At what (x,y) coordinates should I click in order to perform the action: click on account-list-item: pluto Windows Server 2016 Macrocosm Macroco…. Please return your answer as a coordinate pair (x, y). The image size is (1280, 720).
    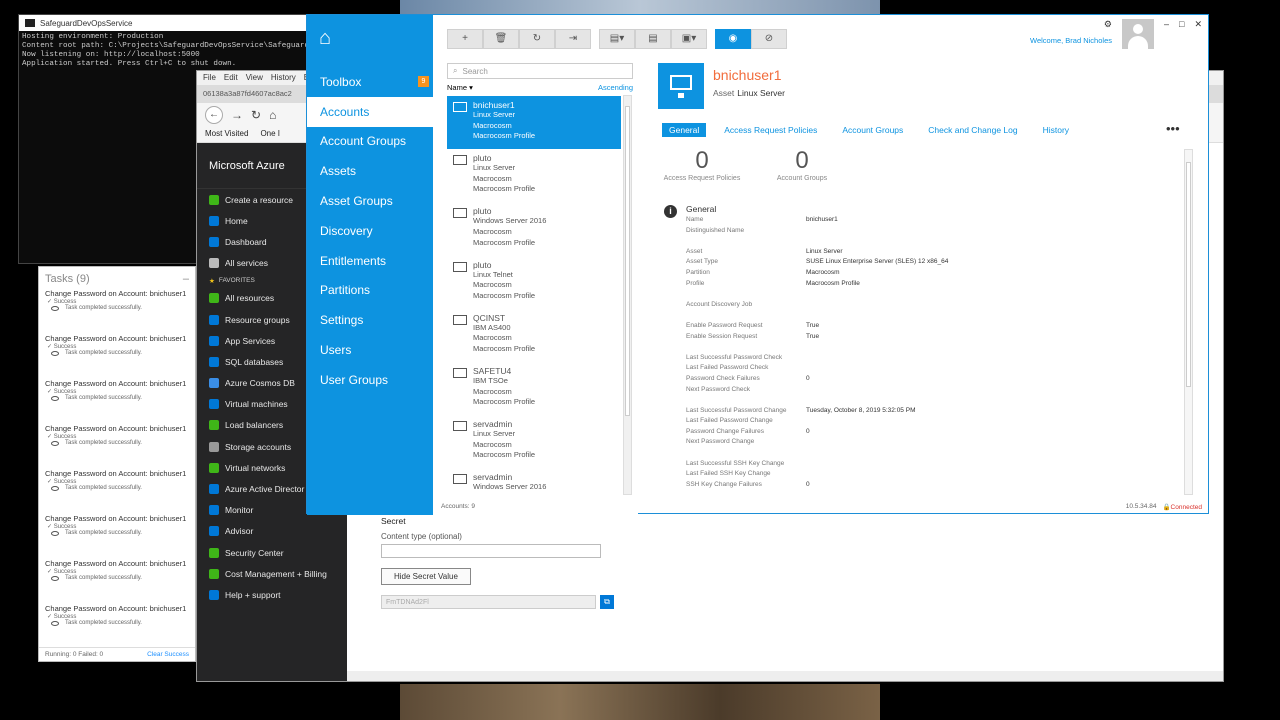
    Looking at the image, I should click on (534, 228).